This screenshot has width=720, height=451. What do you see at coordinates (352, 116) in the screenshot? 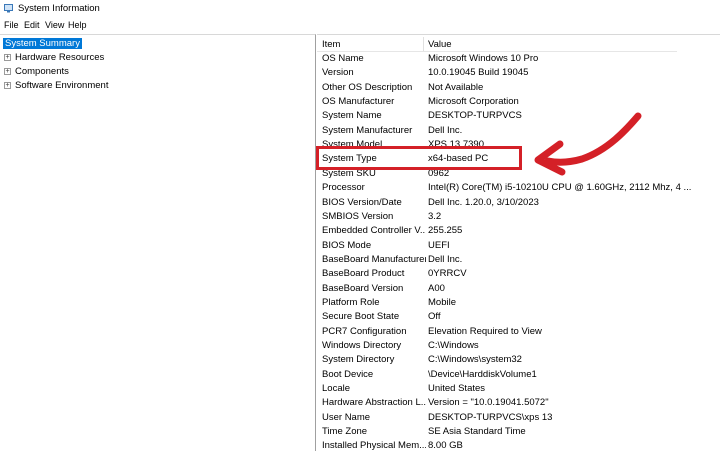
I see `item-cell: System Name` at bounding box center [352, 116].